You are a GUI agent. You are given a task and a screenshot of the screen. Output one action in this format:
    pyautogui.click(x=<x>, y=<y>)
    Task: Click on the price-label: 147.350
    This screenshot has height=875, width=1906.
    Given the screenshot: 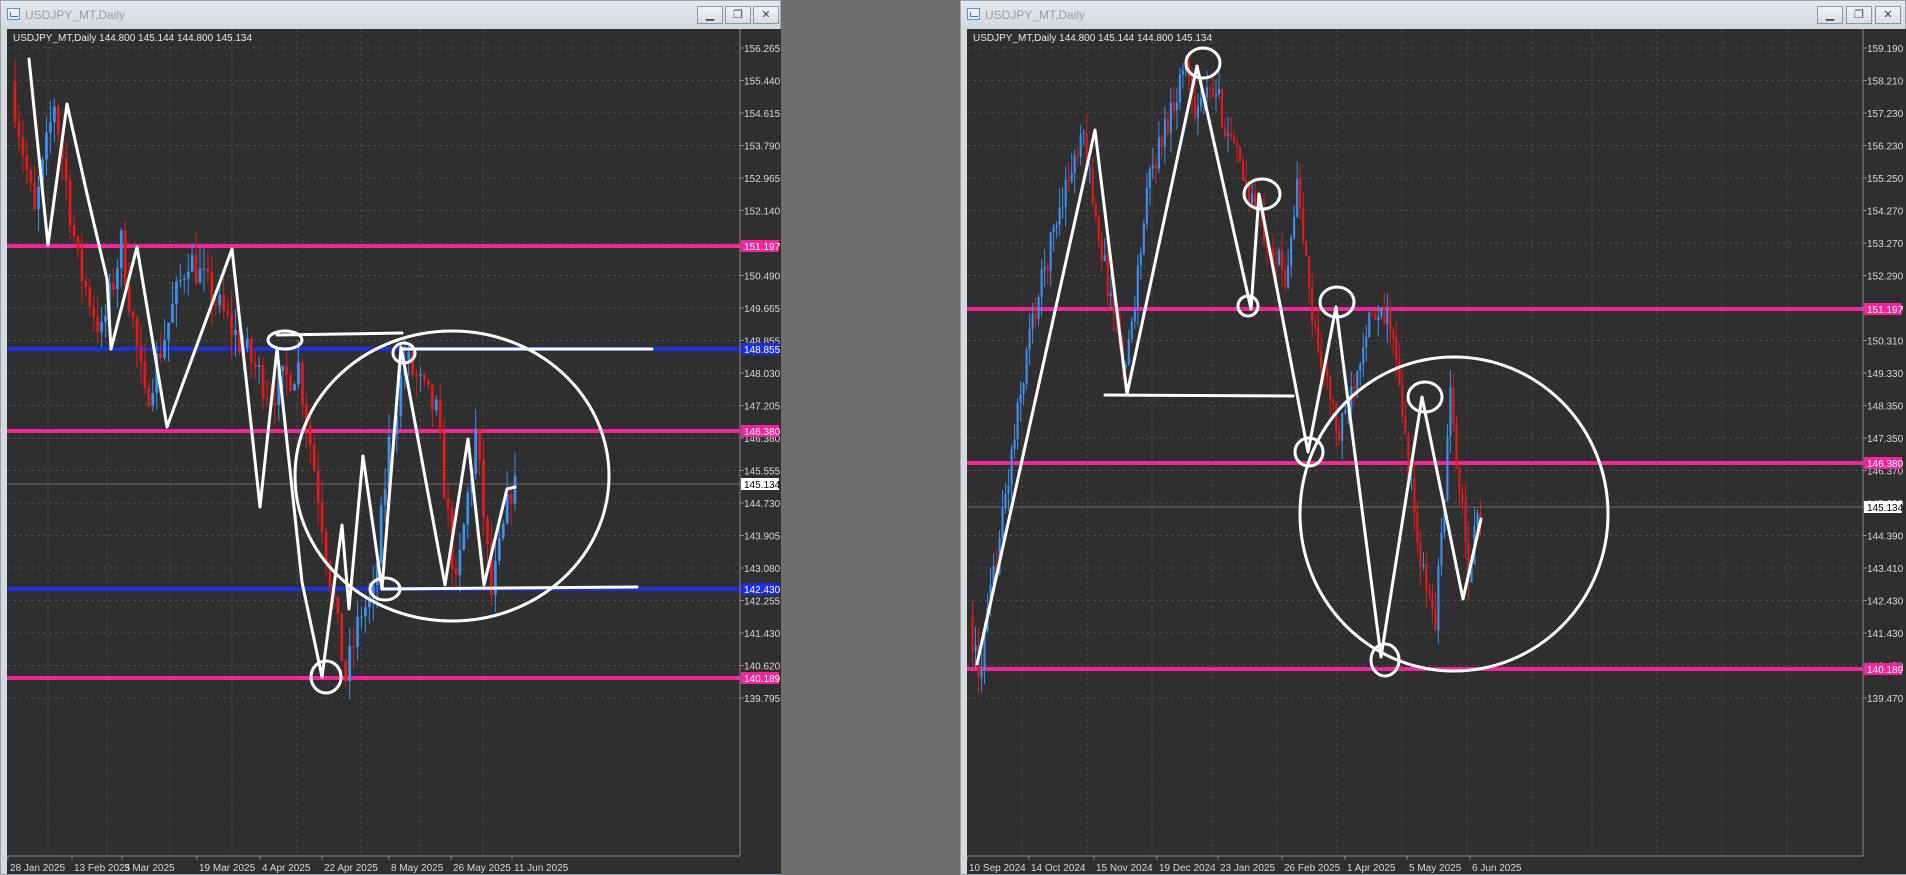 What is the action you would take?
    pyautogui.click(x=1885, y=439)
    